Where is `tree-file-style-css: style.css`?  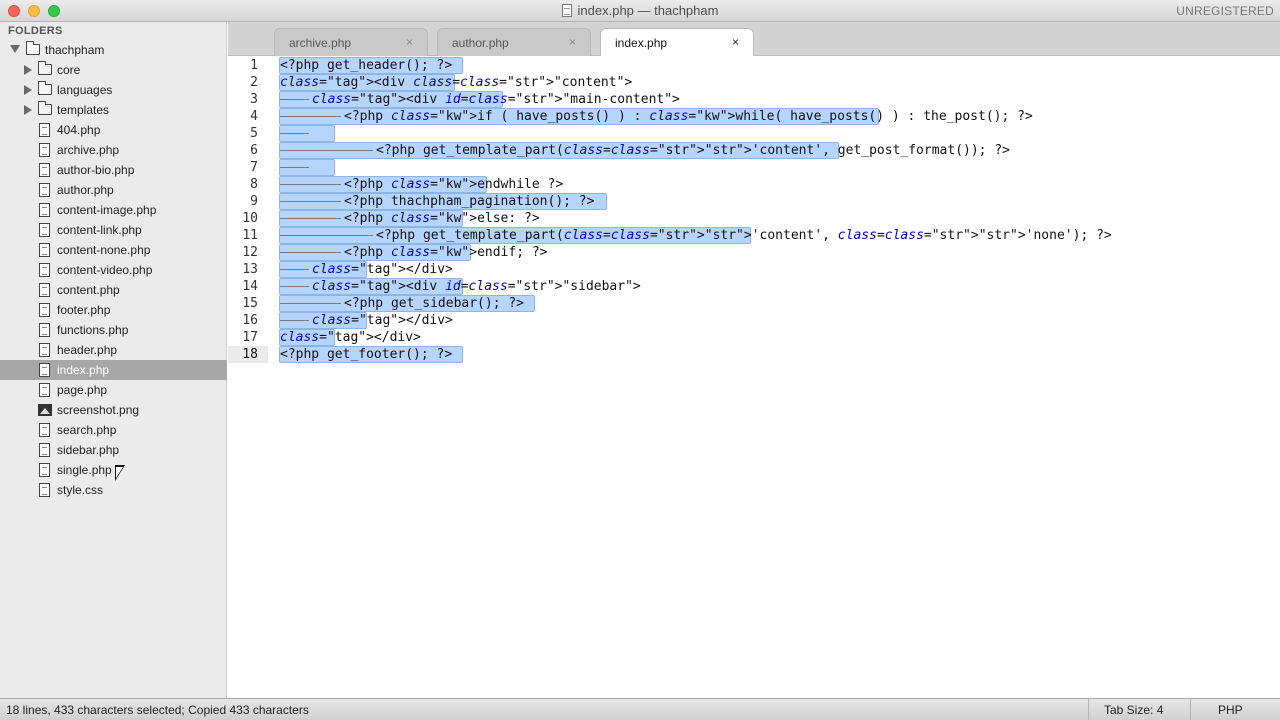 tree-file-style-css: style.css is located at coordinates (113, 490).